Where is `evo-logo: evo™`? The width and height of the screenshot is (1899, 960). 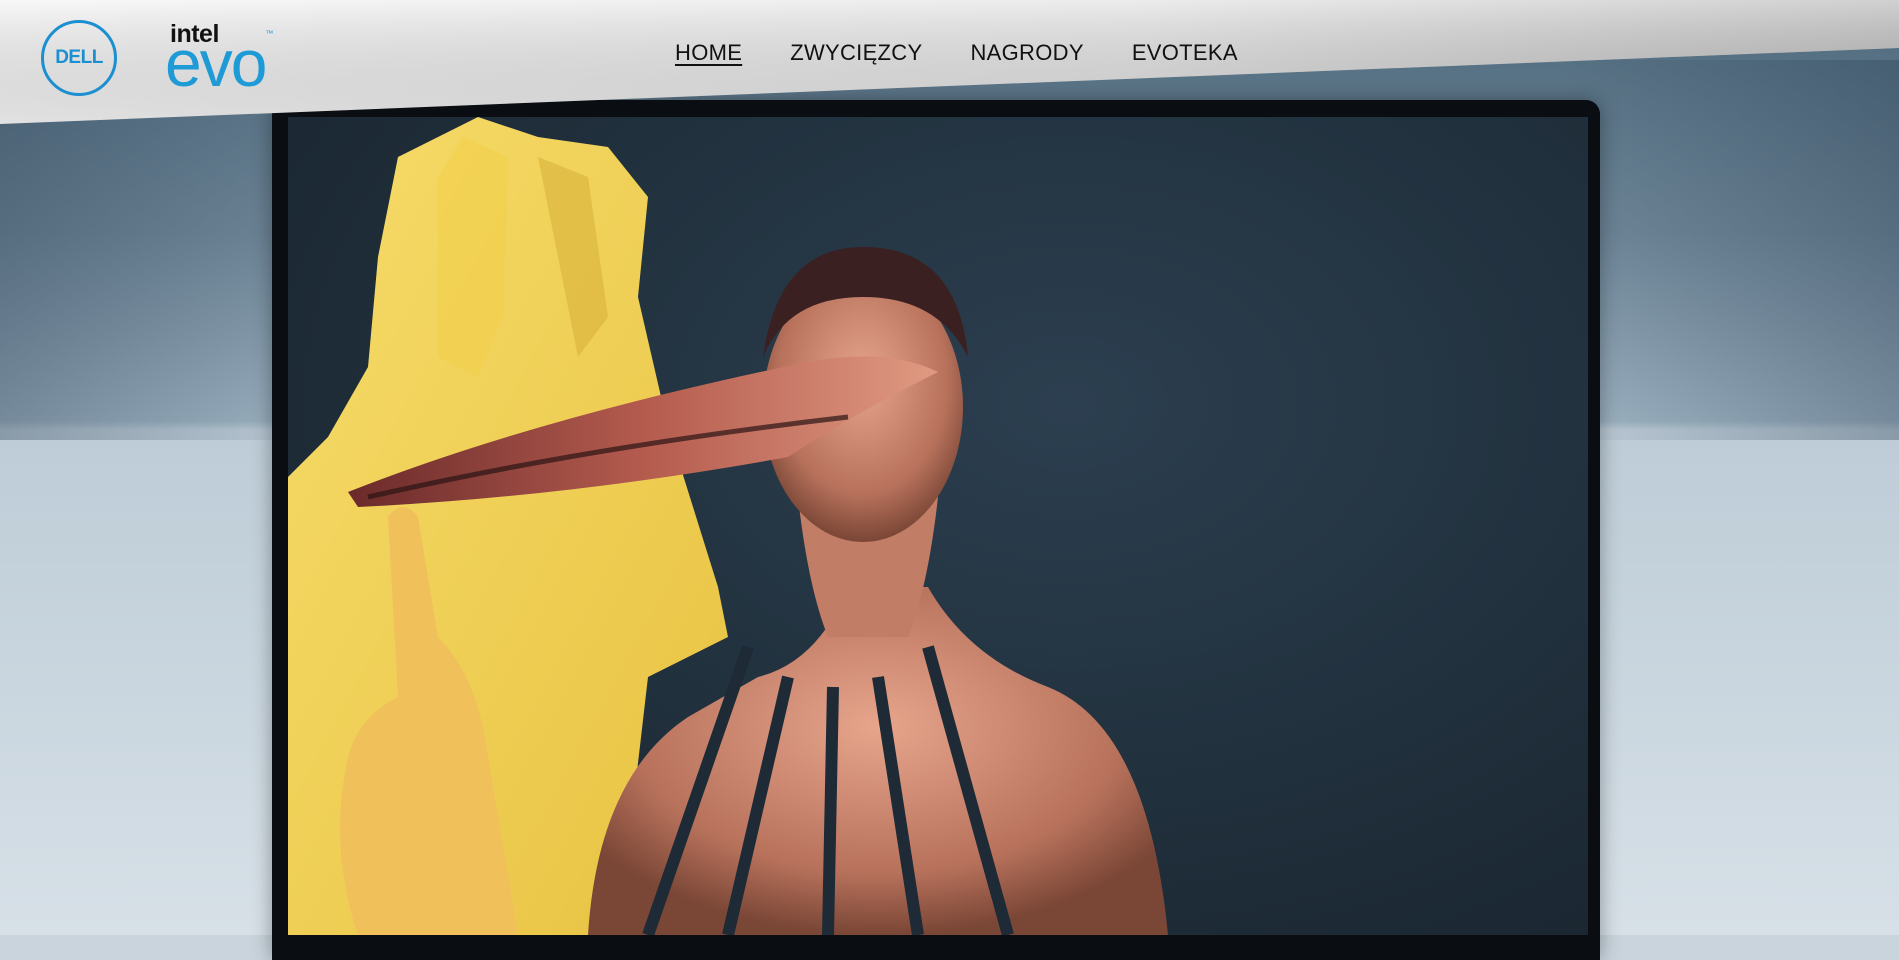 evo-logo: evo™ is located at coordinates (219, 63).